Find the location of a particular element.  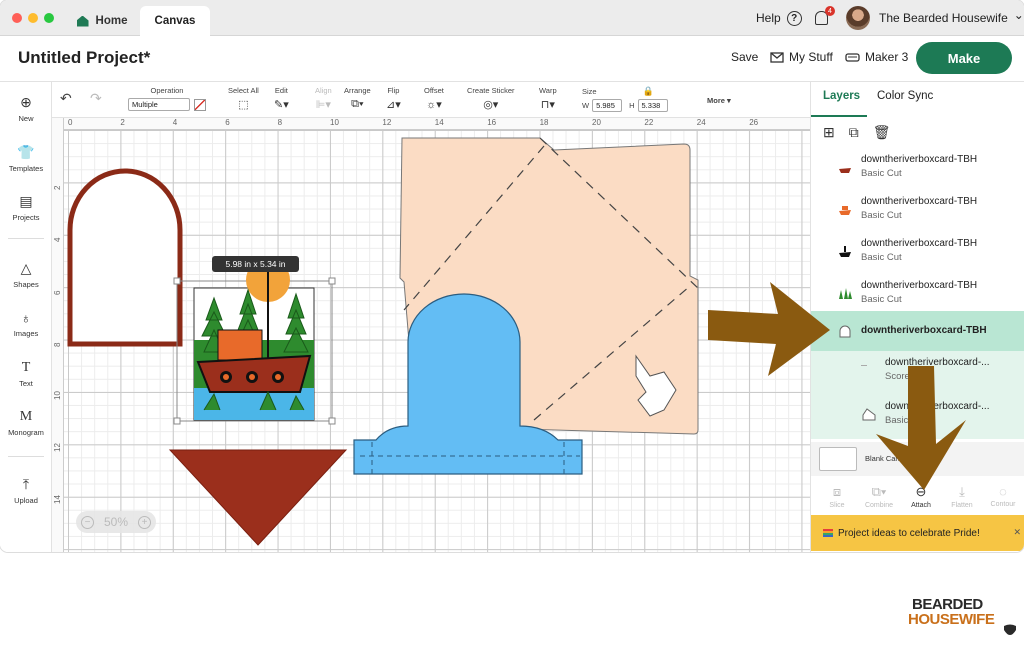

tab-home: Home is located at coordinates (102, 21).